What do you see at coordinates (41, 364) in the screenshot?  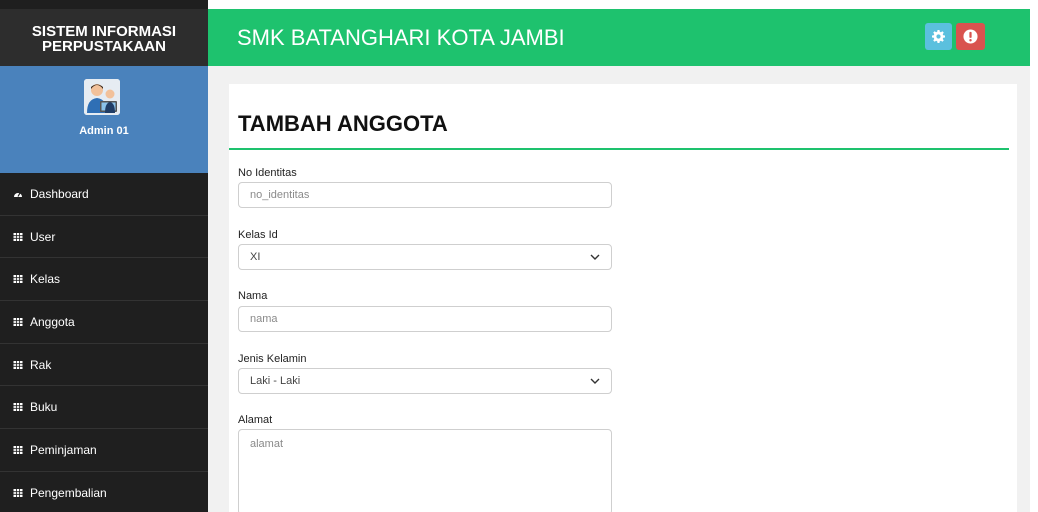 I see `sidebar-item-label: Rak` at bounding box center [41, 364].